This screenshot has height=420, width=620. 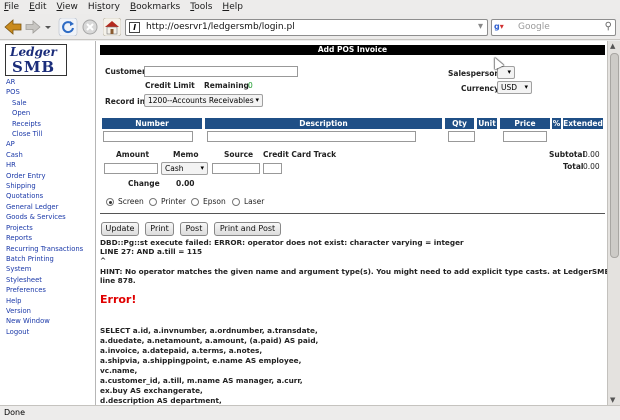 What do you see at coordinates (44, 103) in the screenshot?
I see `sidebar-item-sale: Sale` at bounding box center [44, 103].